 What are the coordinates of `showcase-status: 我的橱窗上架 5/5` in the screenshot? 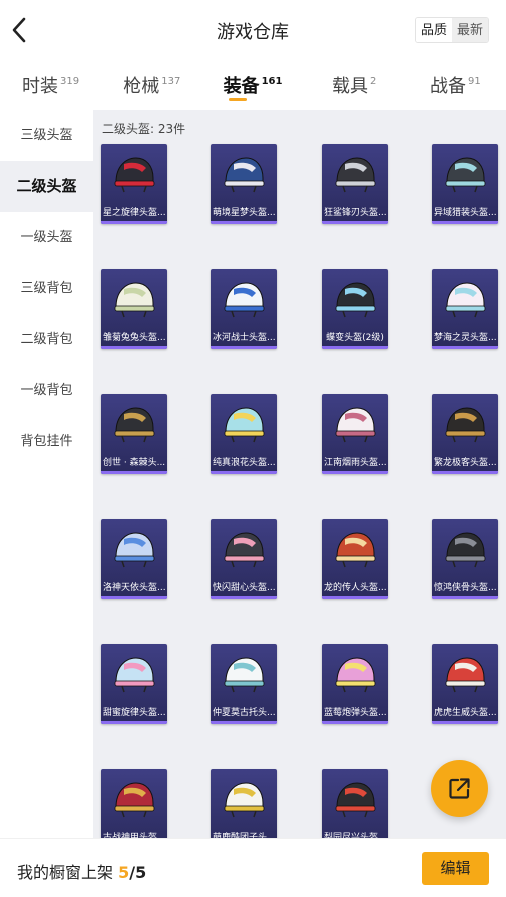 It's located at (81, 871).